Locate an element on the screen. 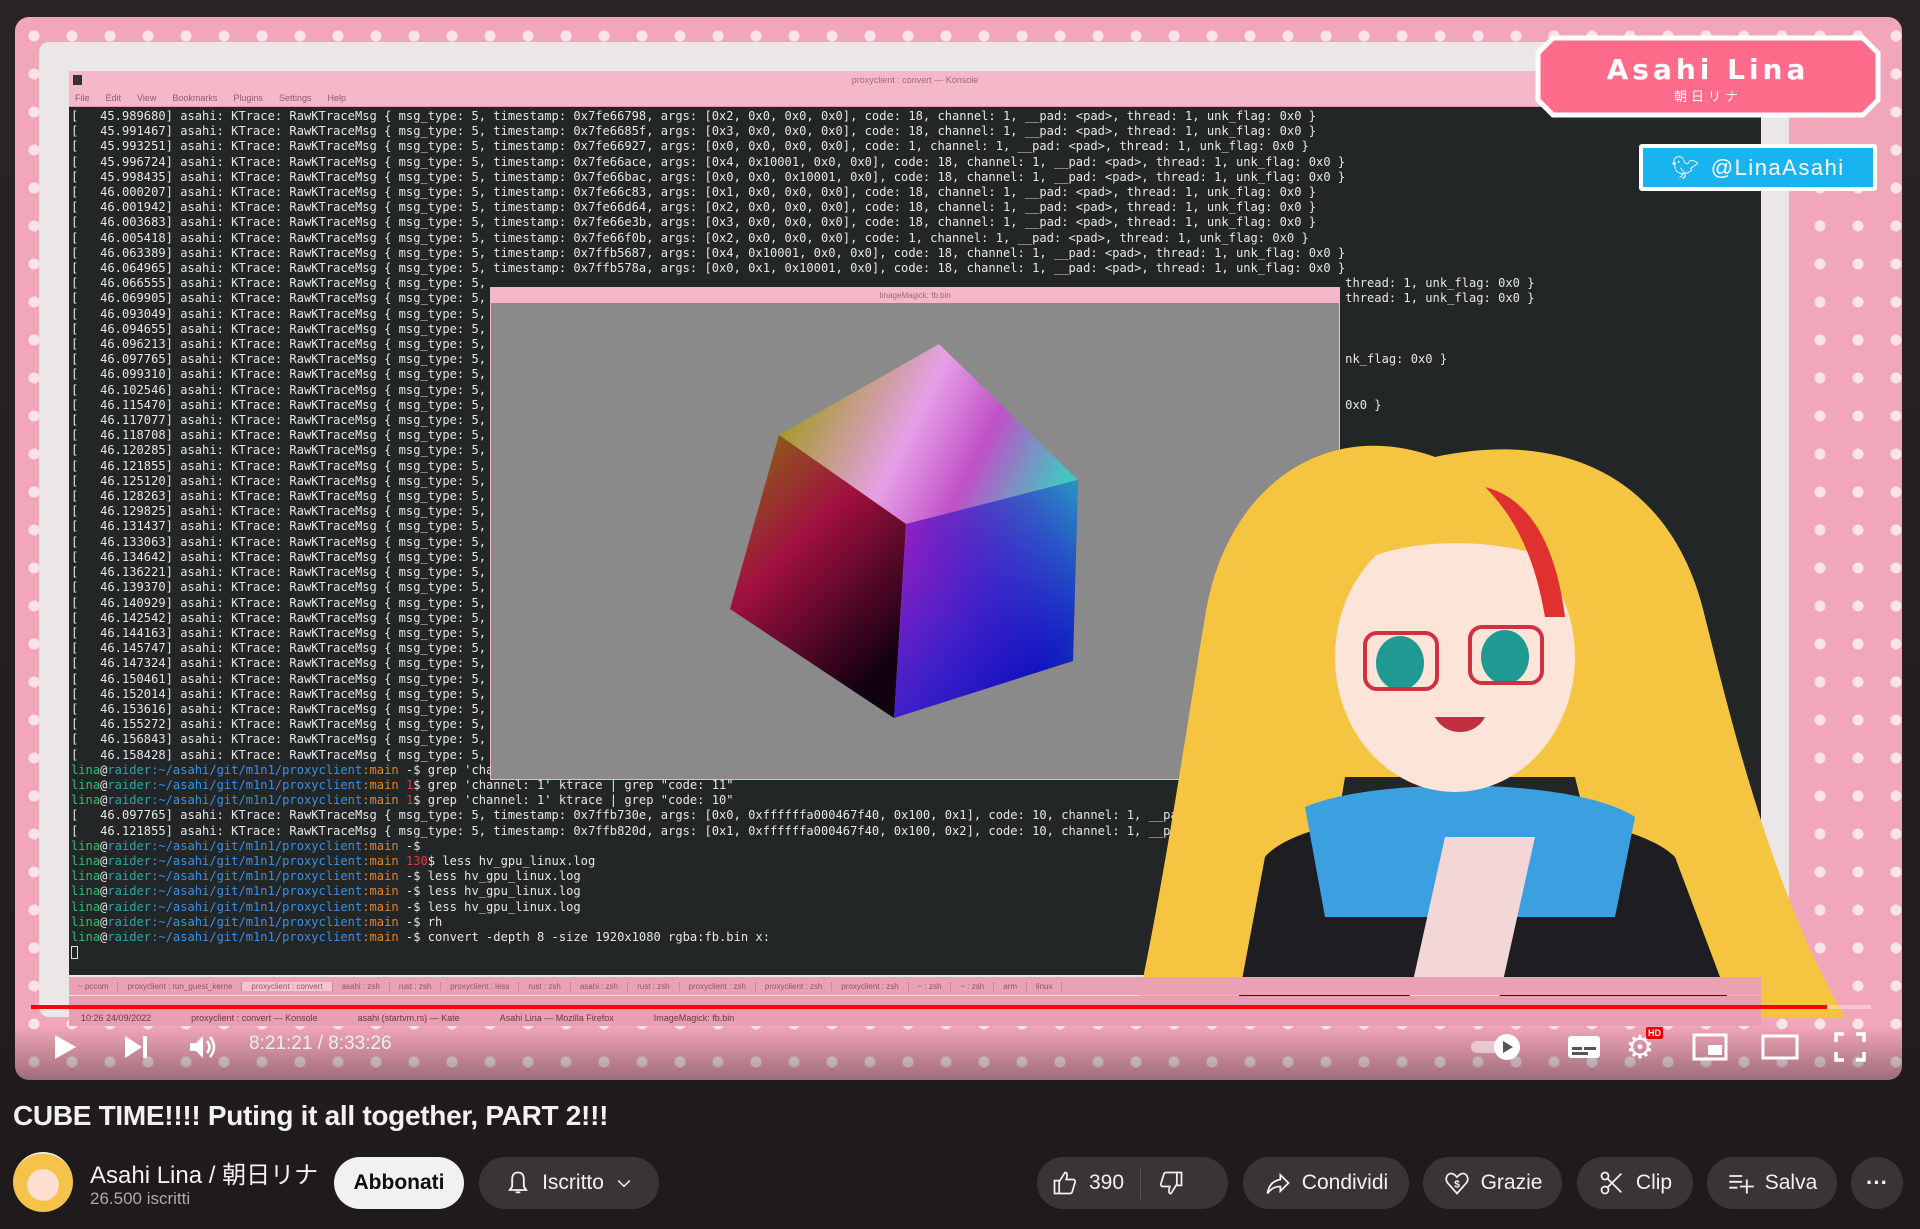 The image size is (1920, 1229). channel-name: Asahi Lina / 朝日リナ is located at coordinates (204, 1172).